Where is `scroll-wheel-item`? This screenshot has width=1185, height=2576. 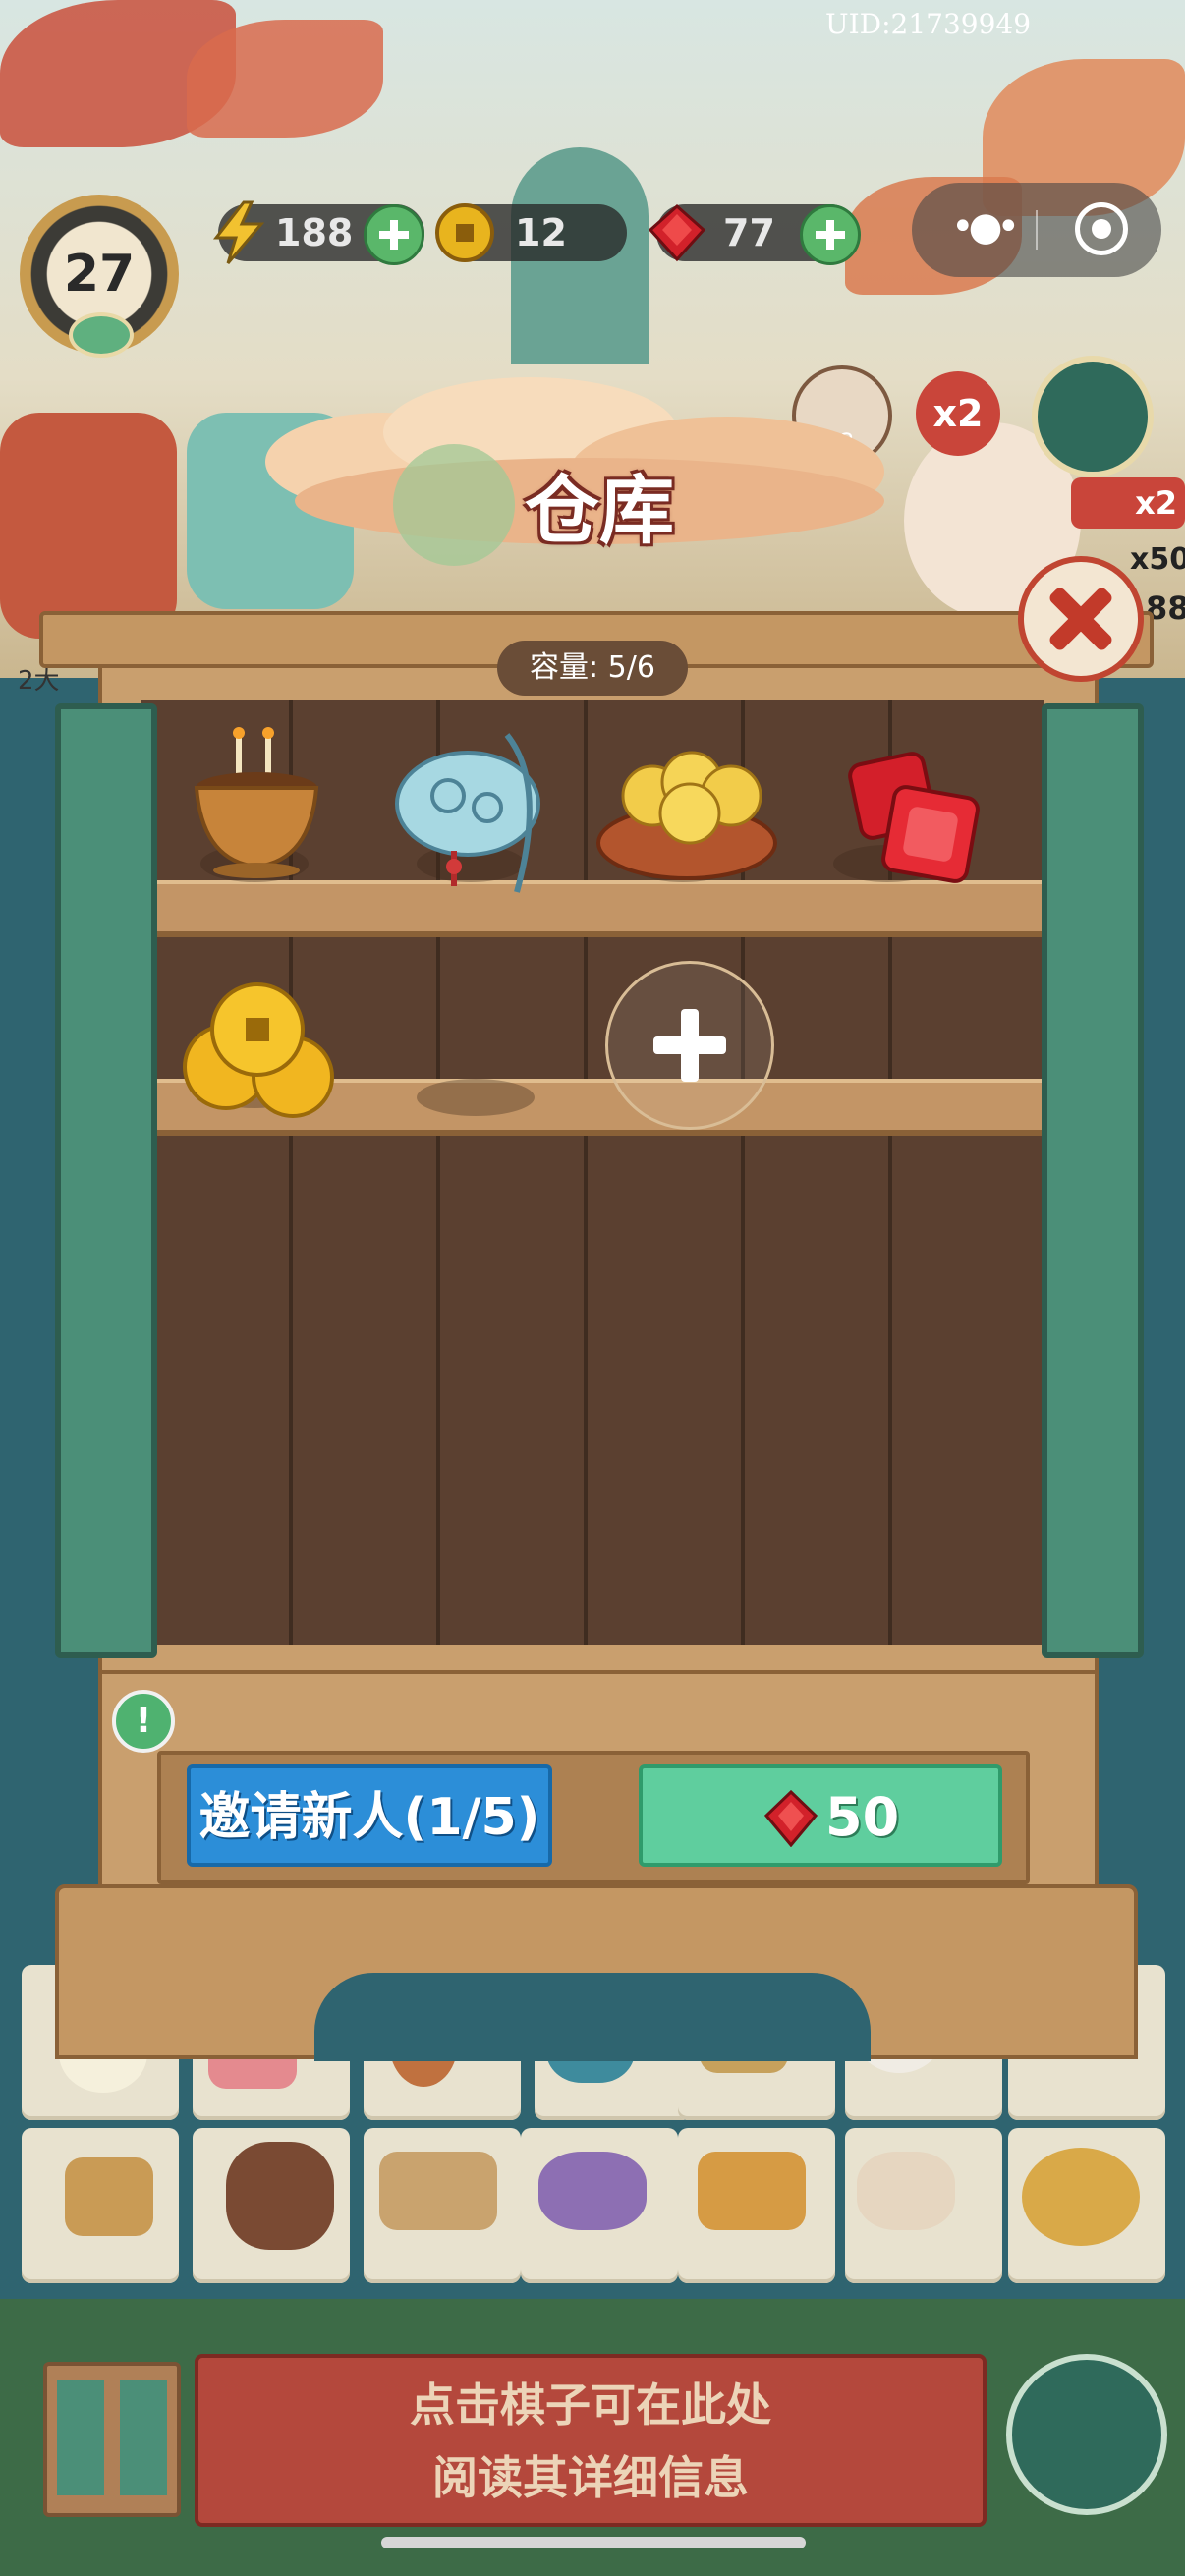 scroll-wheel-item is located at coordinates (906, 2191).